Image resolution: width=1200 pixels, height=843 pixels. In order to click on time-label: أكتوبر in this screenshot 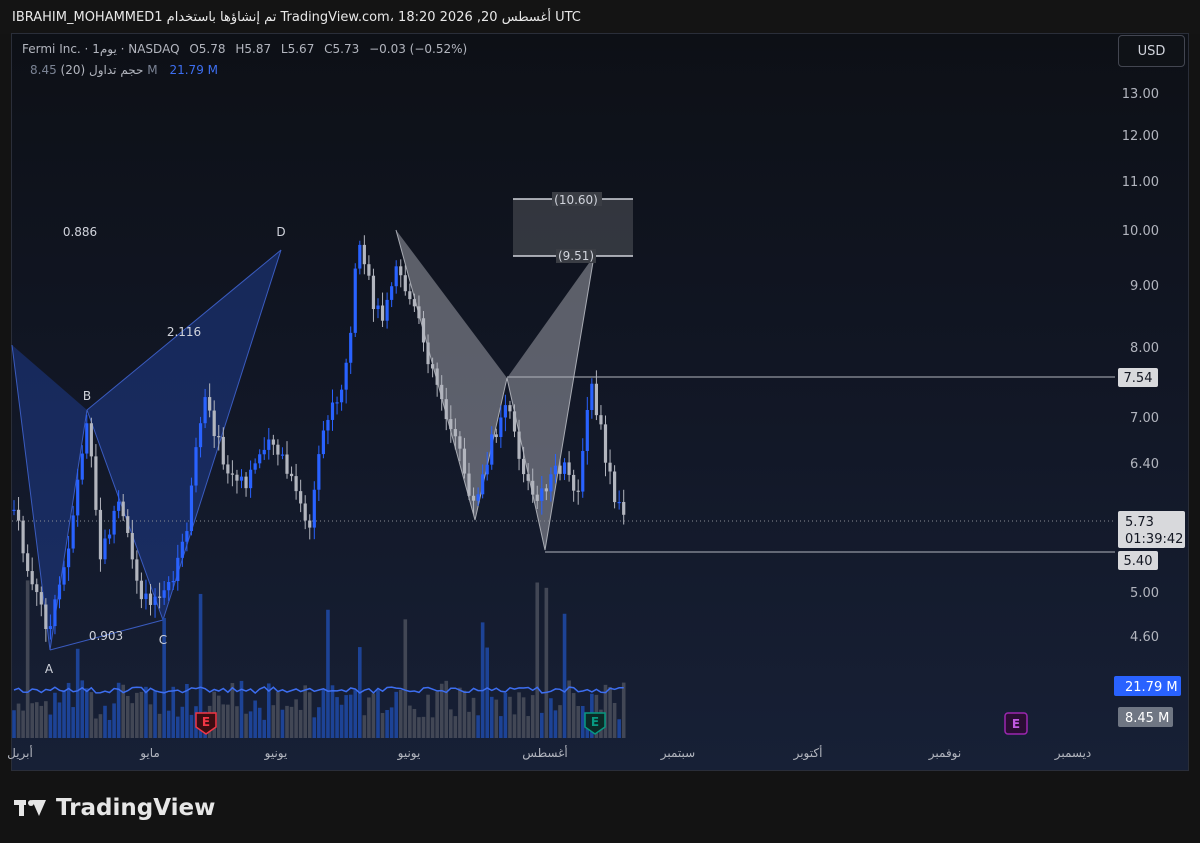, I will do `click(808, 753)`.